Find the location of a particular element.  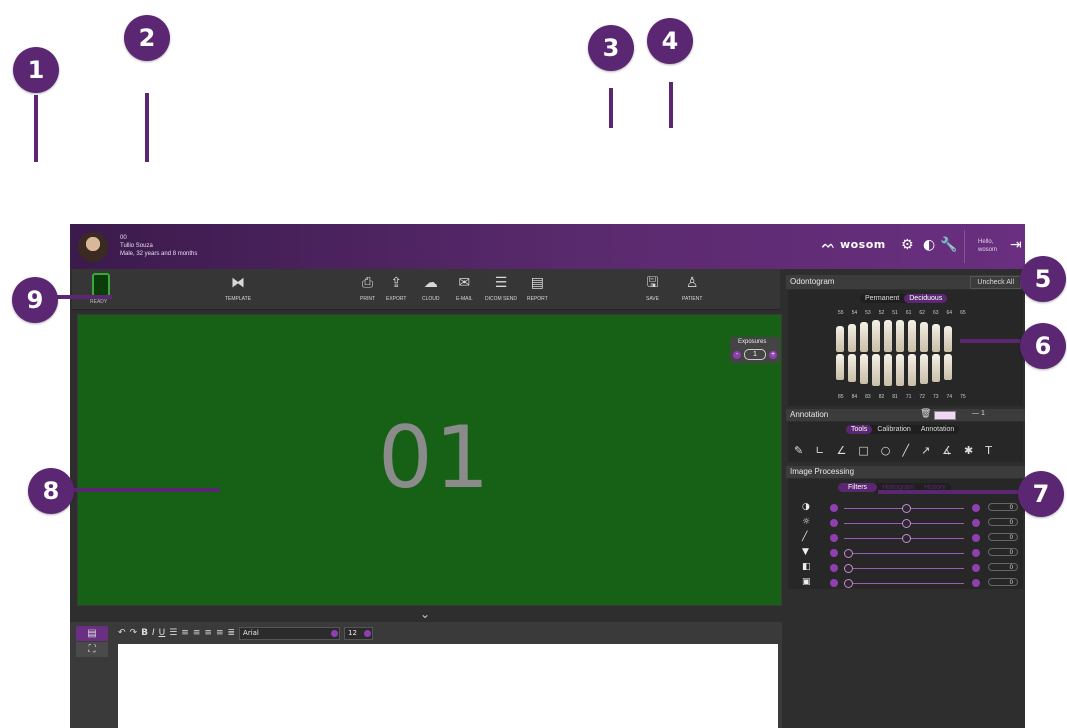

ellipse-icon: ○ is located at coordinates (886, 450).